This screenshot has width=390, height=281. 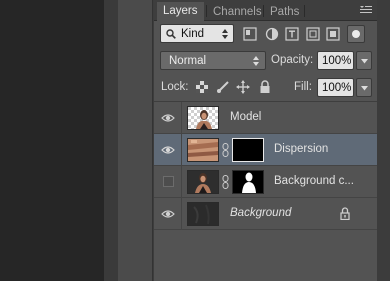 I want to click on lock-all-icon, so click(x=265, y=87).